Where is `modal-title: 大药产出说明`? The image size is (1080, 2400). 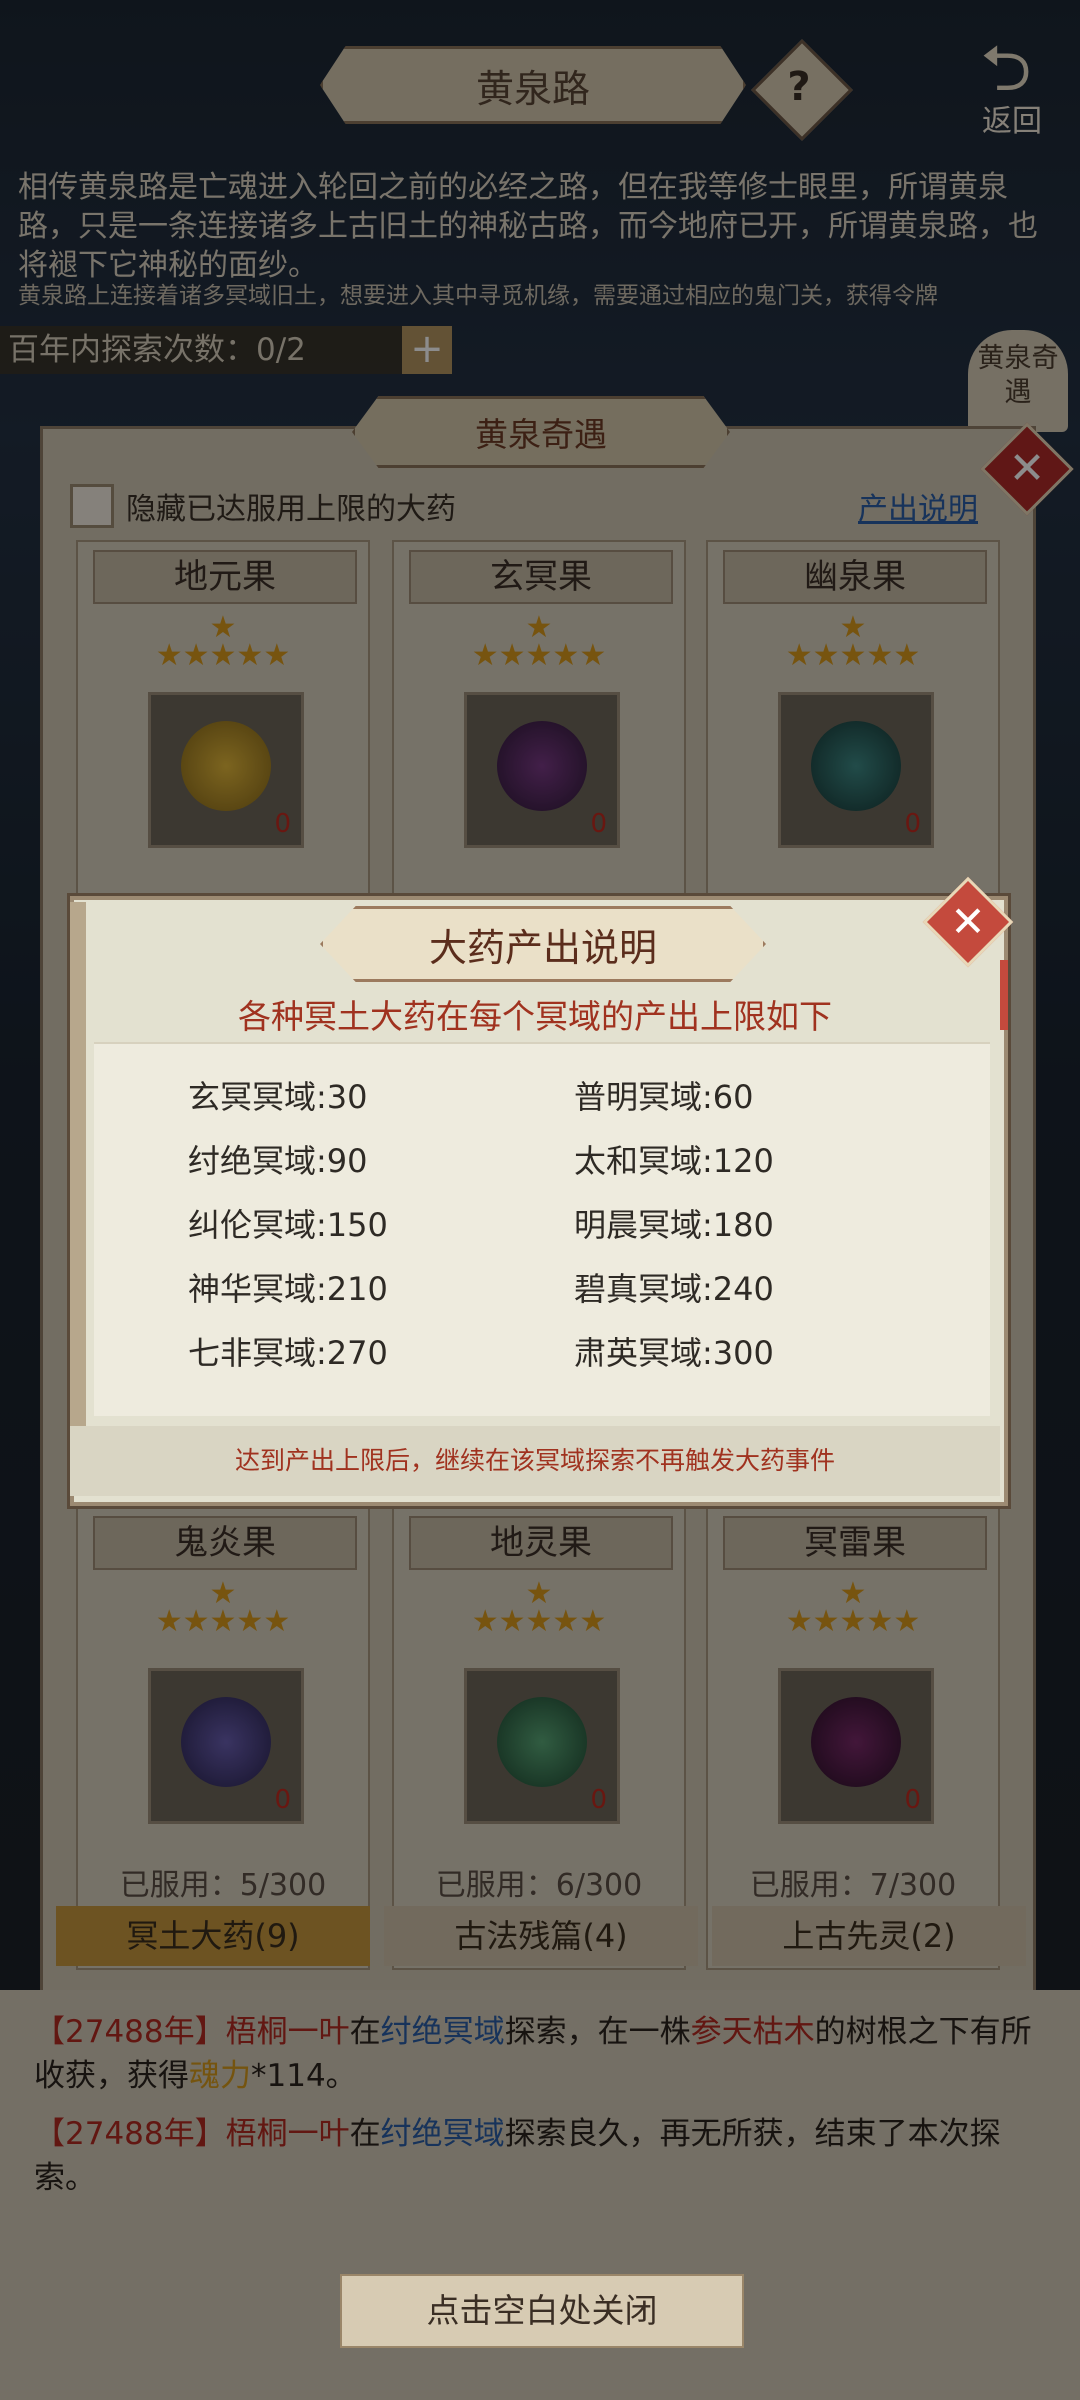
modal-title: 大药产出说明 is located at coordinates (543, 944).